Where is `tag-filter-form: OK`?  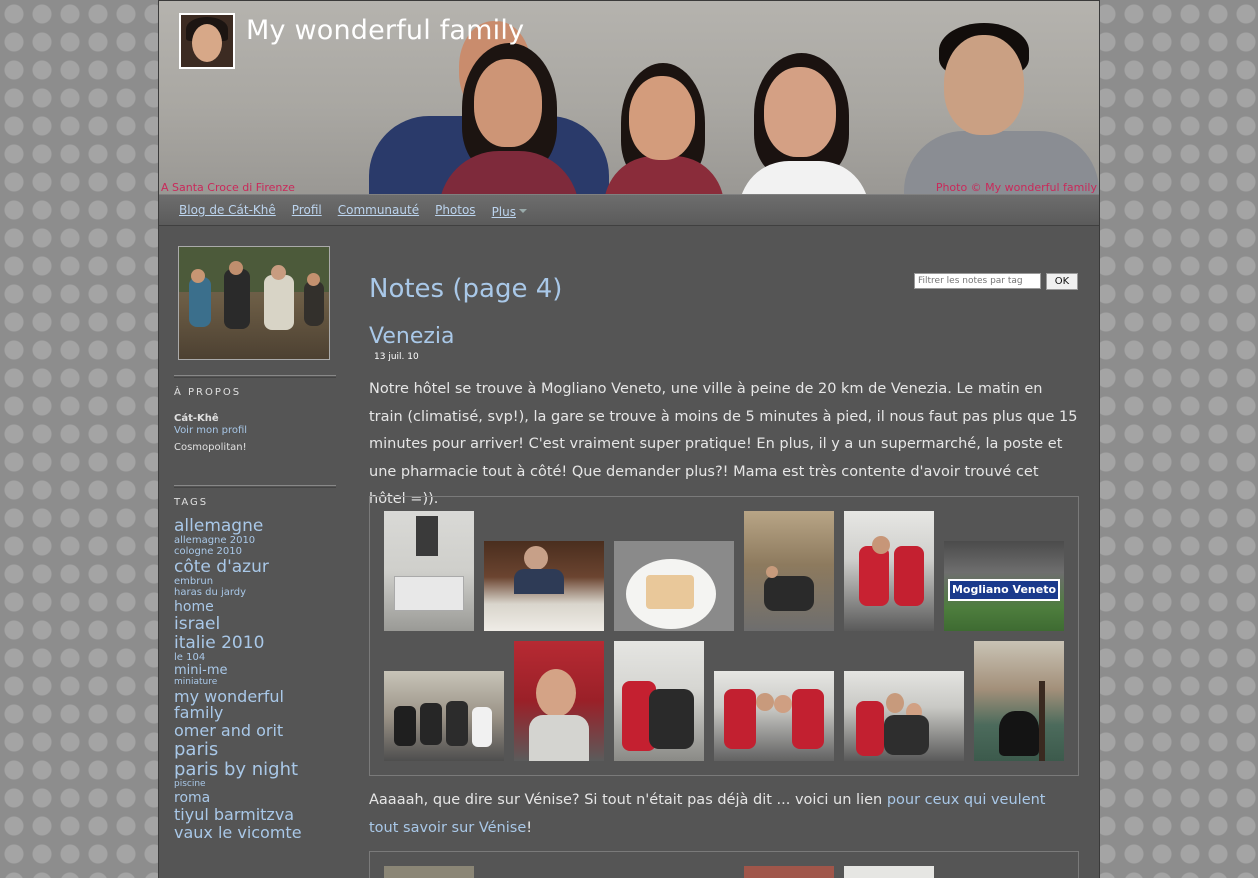
tag-filter-form: OK is located at coordinates (996, 281).